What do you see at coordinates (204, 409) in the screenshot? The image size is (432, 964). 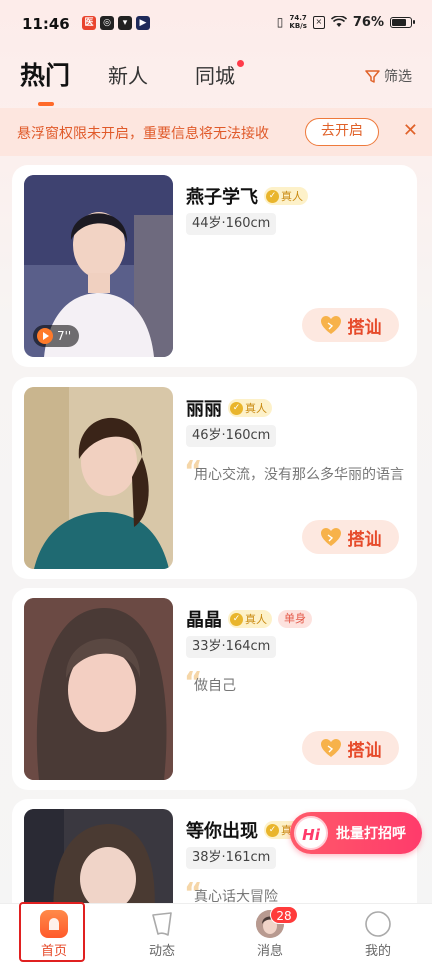 I see `user-name: 丽丽` at bounding box center [204, 409].